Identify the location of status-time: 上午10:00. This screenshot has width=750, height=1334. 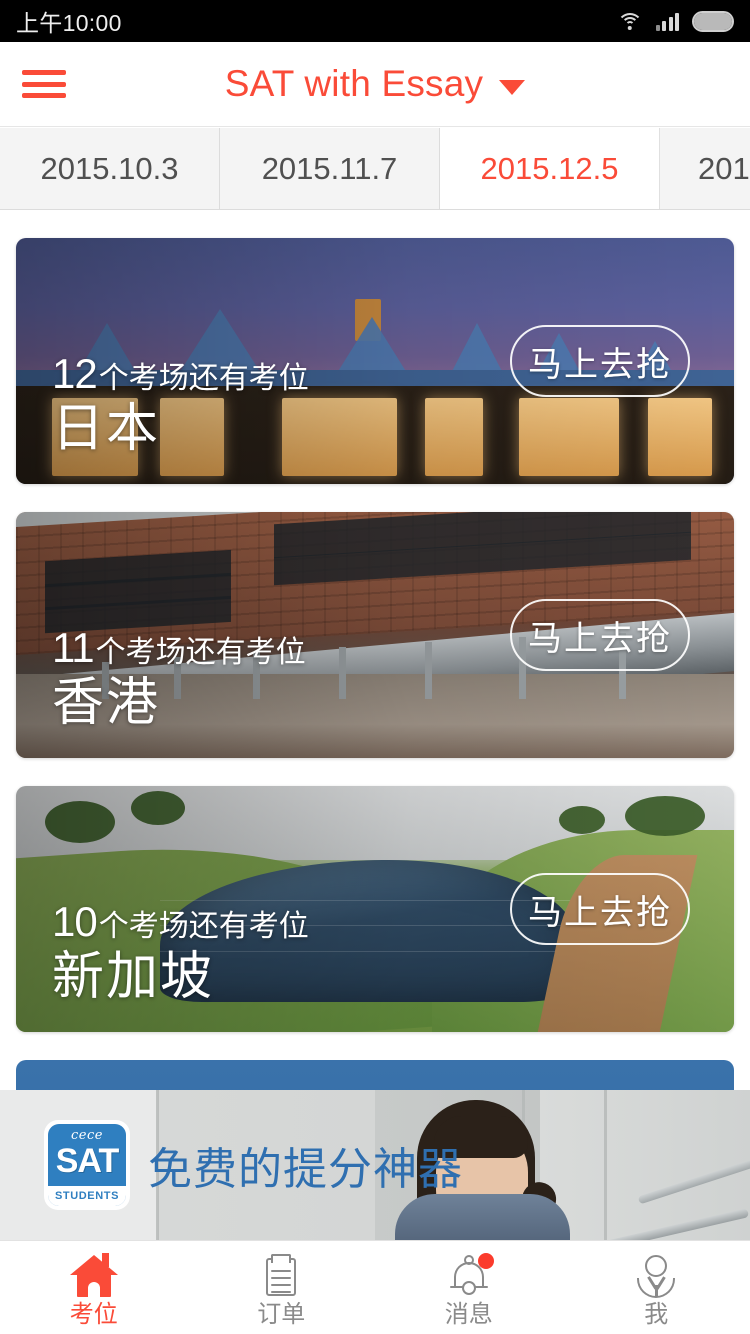
(69, 23).